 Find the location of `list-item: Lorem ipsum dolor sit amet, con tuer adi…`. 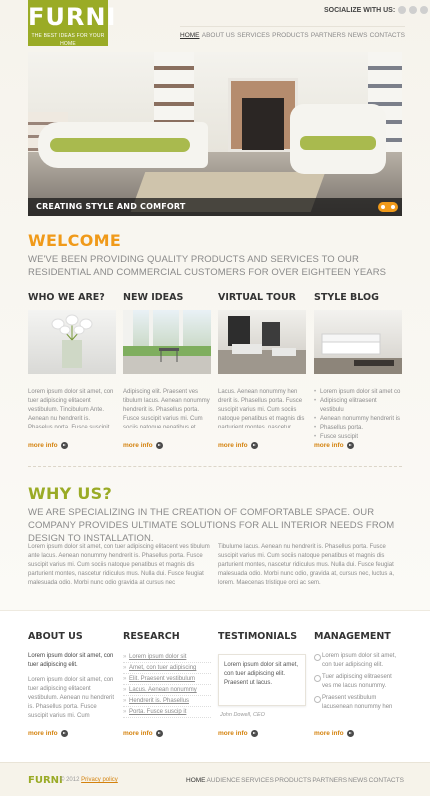

list-item: Lorem ipsum dolor sit amet, con tuer adi… is located at coordinates (358, 661).